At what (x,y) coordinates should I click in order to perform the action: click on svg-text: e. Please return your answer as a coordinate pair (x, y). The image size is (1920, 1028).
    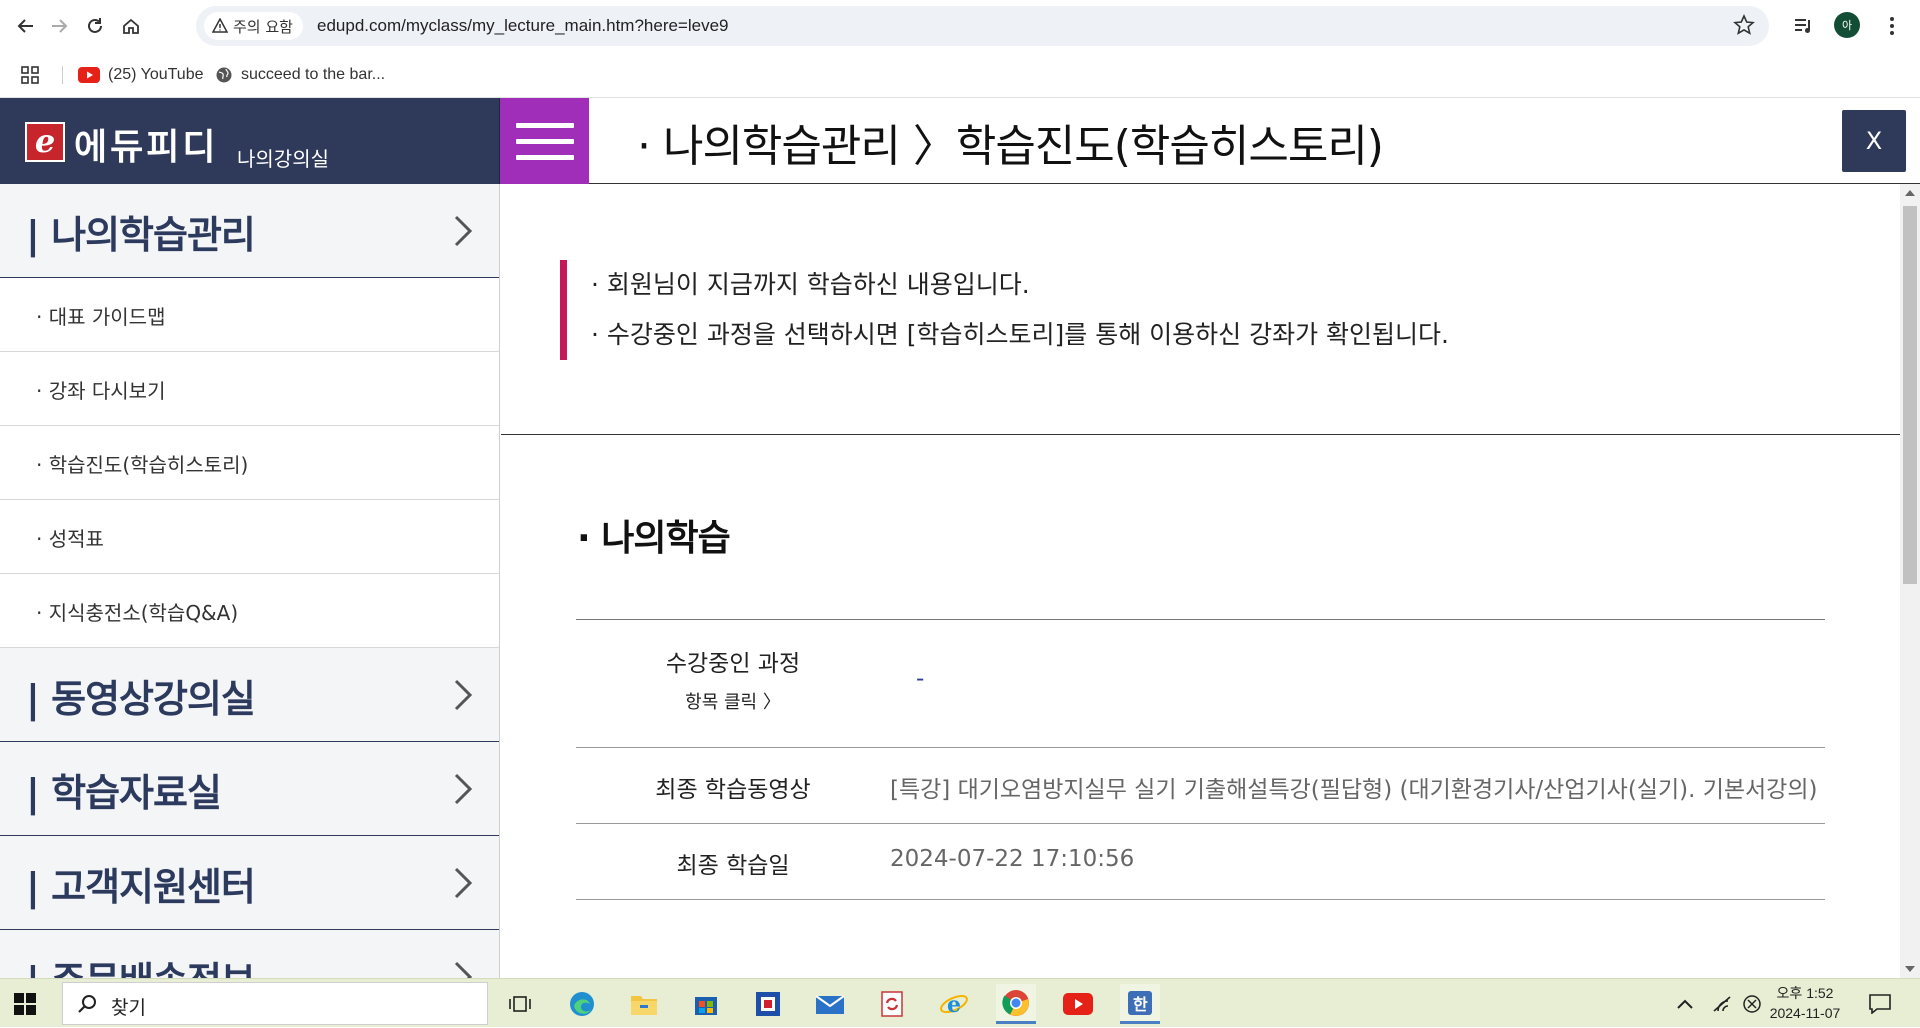
    Looking at the image, I should click on (954, 1005).